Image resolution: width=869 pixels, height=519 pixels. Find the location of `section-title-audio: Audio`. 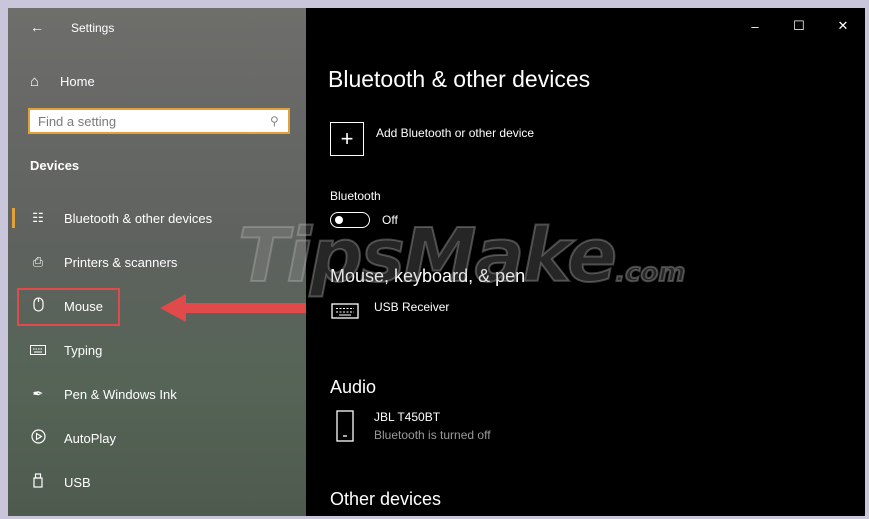

section-title-audio: Audio is located at coordinates (353, 387).